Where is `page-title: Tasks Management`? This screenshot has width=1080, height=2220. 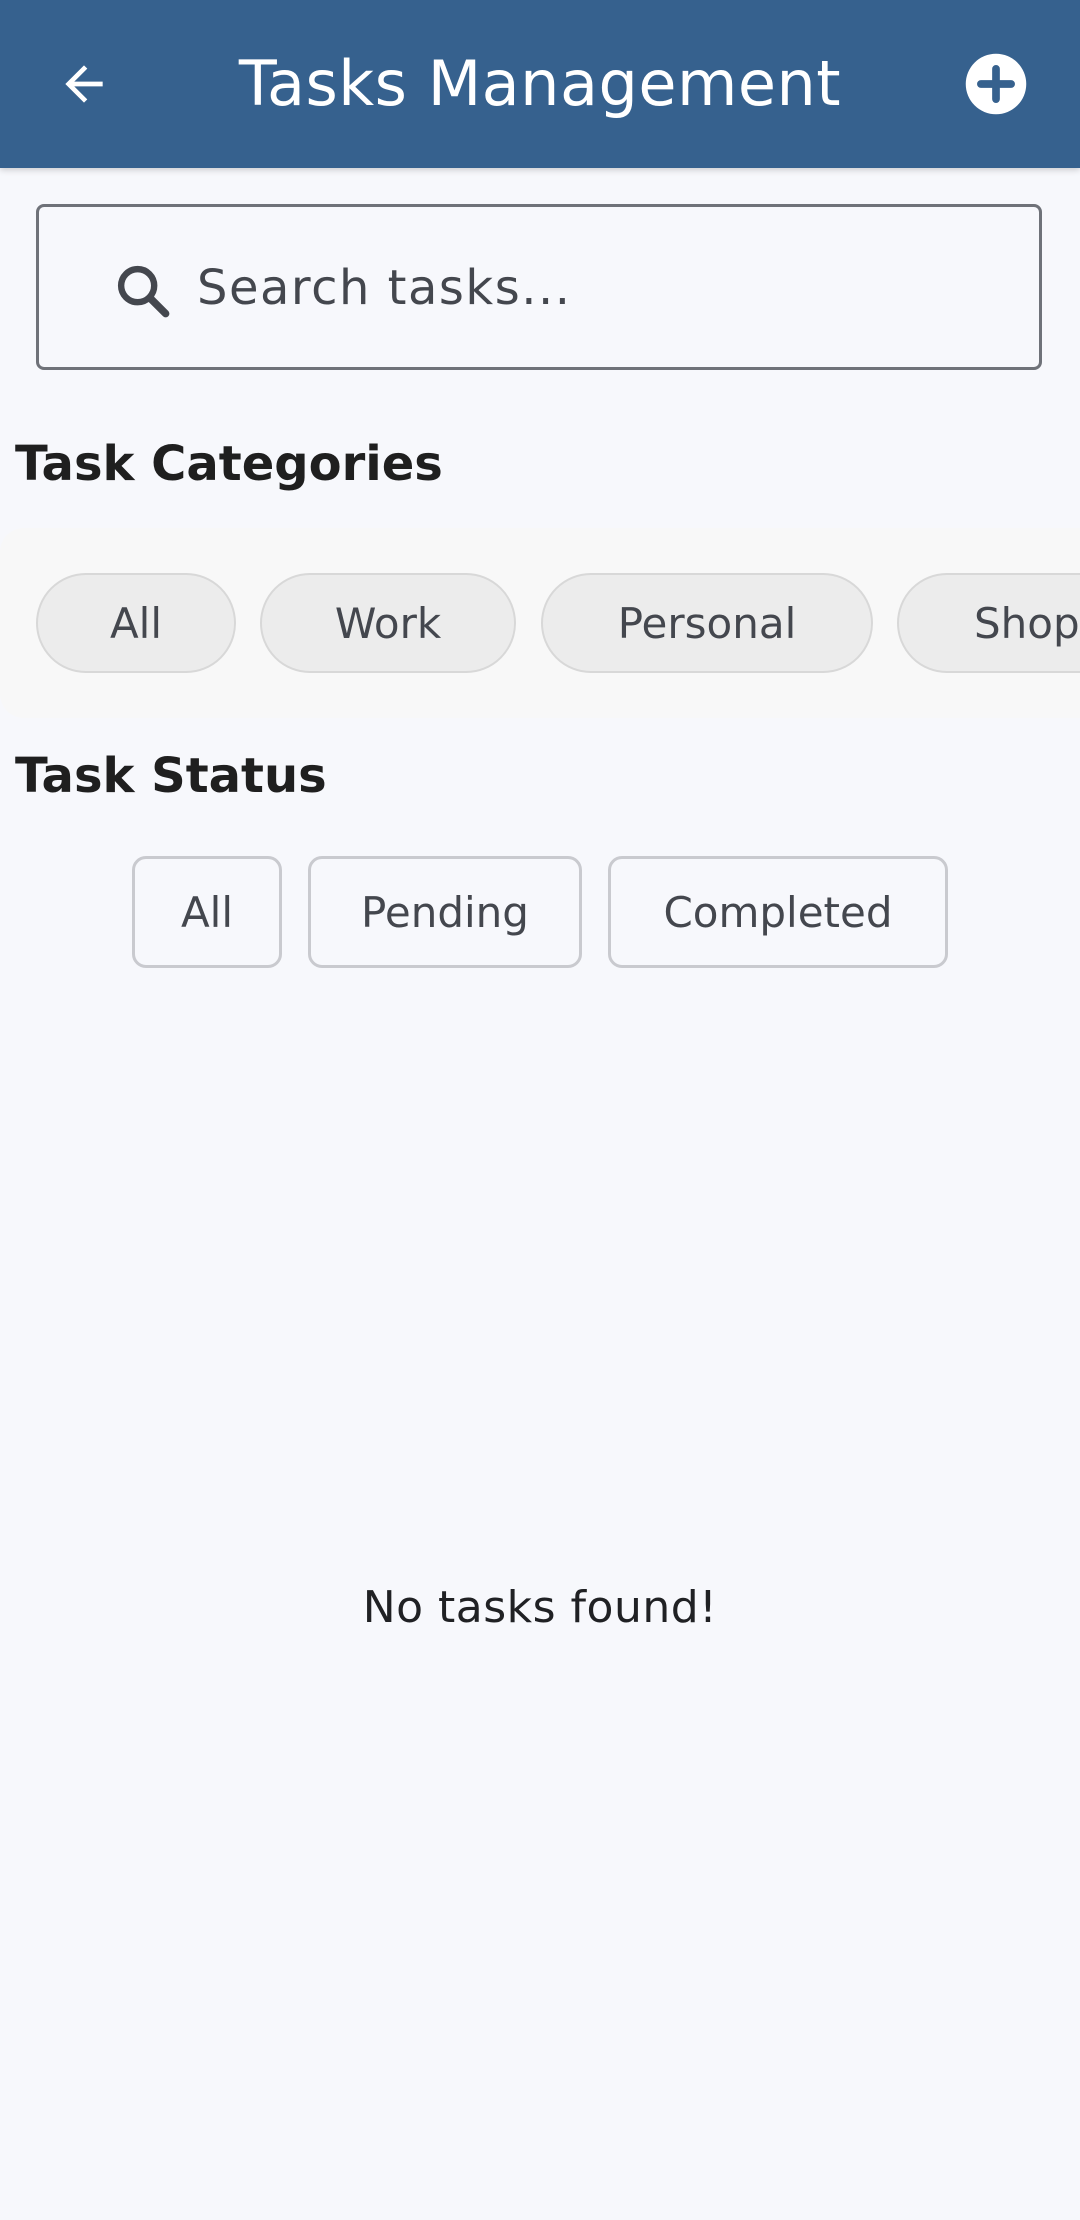 page-title: Tasks Management is located at coordinates (540, 83).